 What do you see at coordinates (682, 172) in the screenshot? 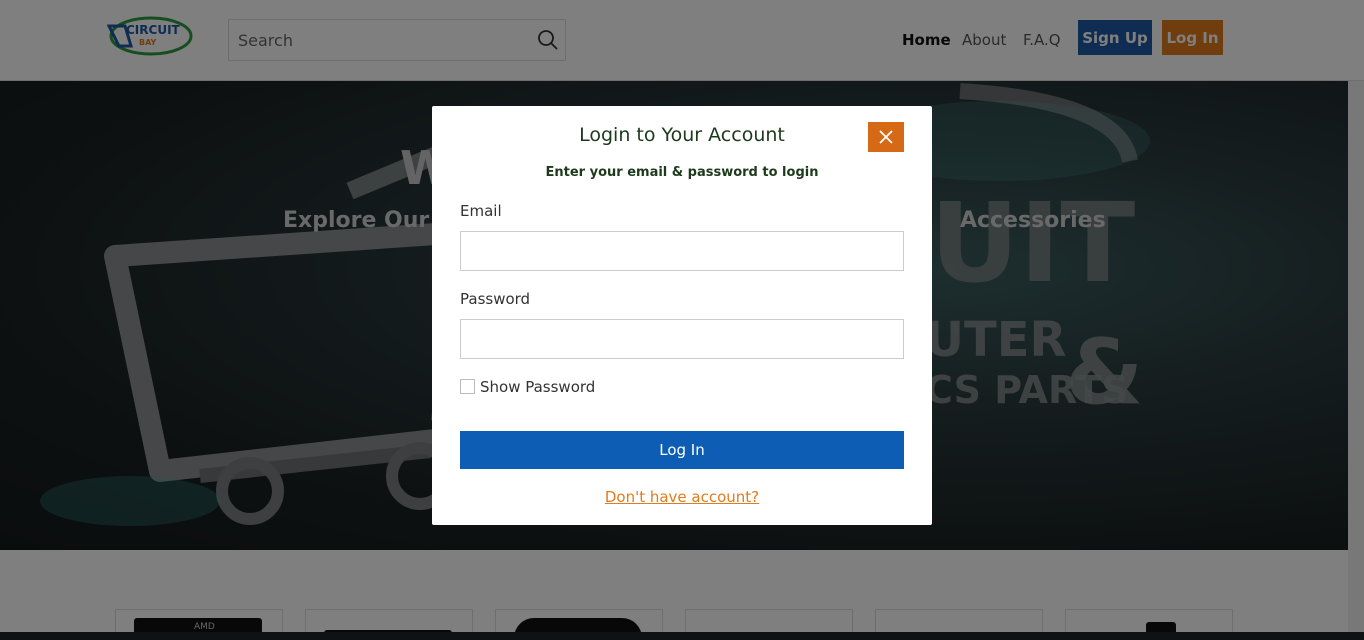
I see `modal-subtitle: Enter your email & password to login` at bounding box center [682, 172].